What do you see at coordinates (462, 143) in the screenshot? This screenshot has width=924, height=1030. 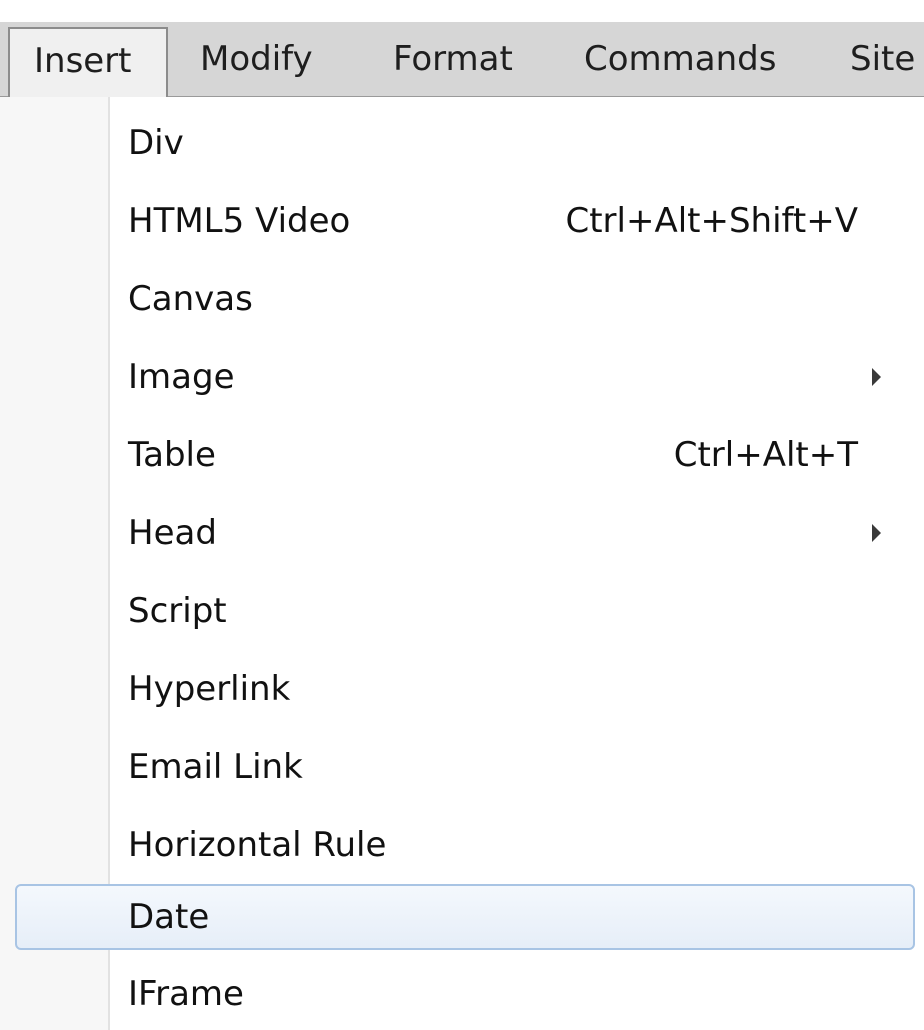 I see `menu-item-div: Div` at bounding box center [462, 143].